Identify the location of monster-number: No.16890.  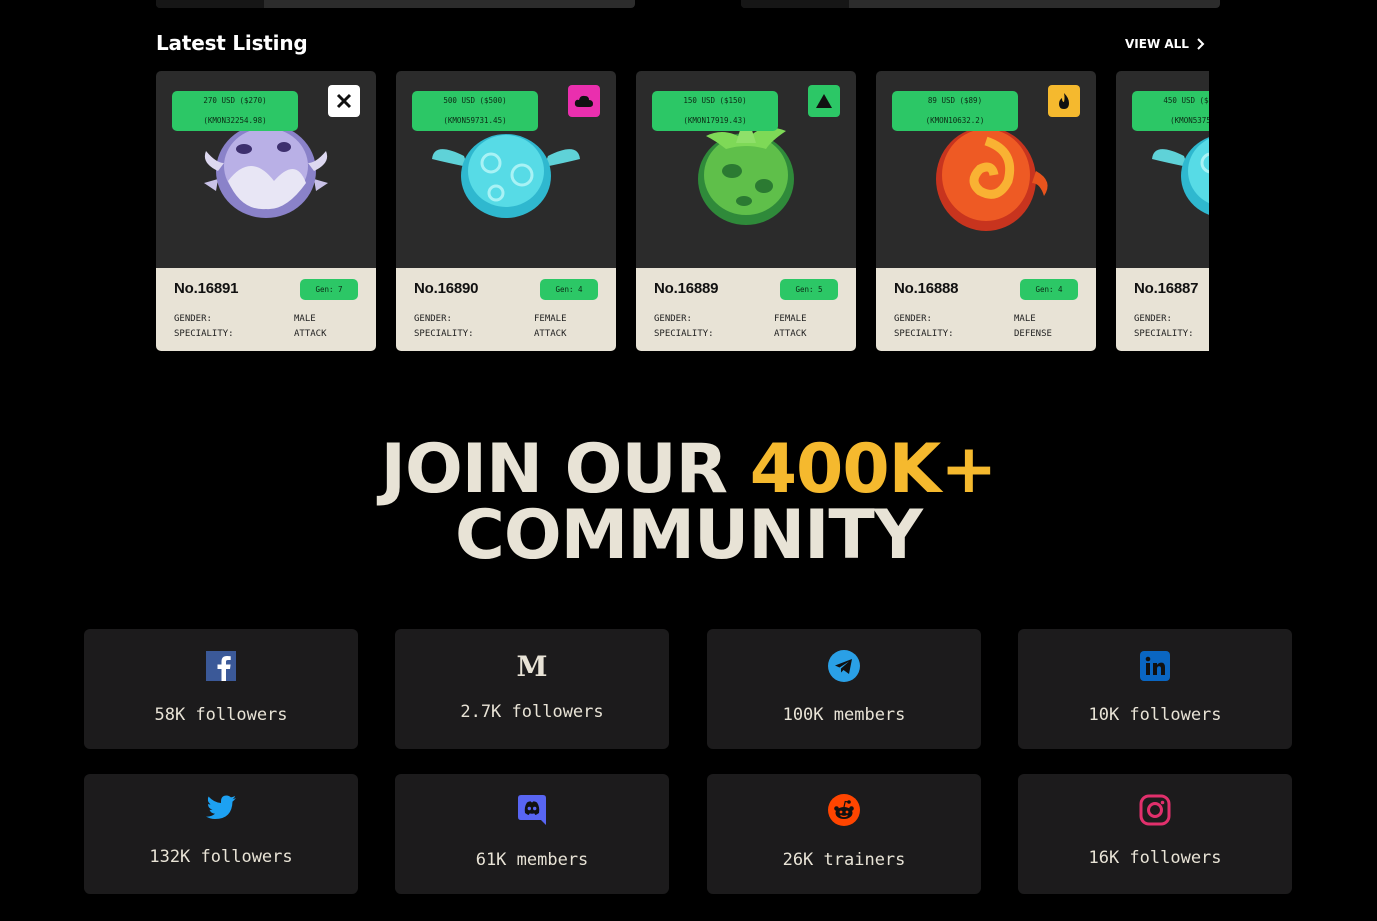
(446, 288).